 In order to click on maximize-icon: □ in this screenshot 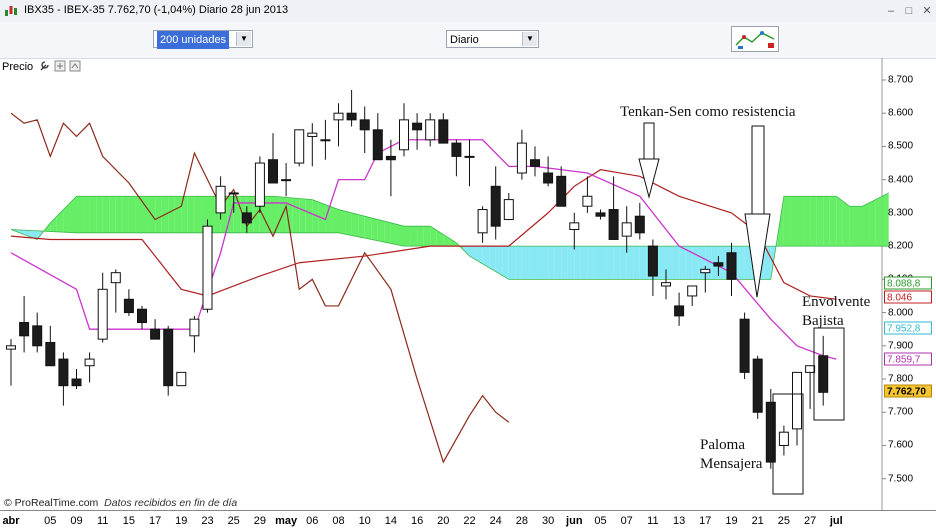, I will do `click(909, 11)`.